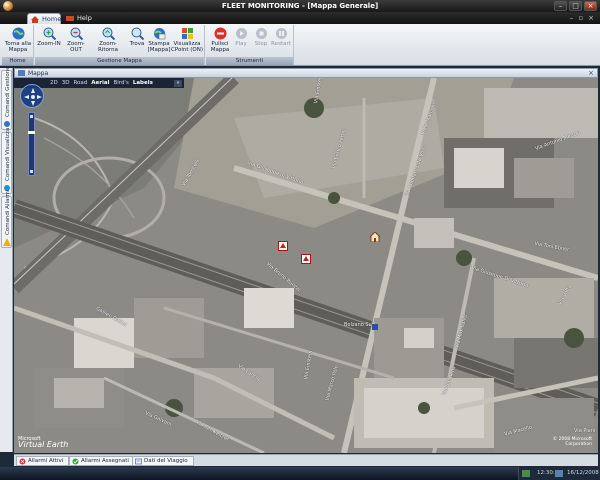 This screenshot has height=480, width=600. Describe the element at coordinates (591, 18) in the screenshot. I see `ribbon-close-icon: ×` at that location.